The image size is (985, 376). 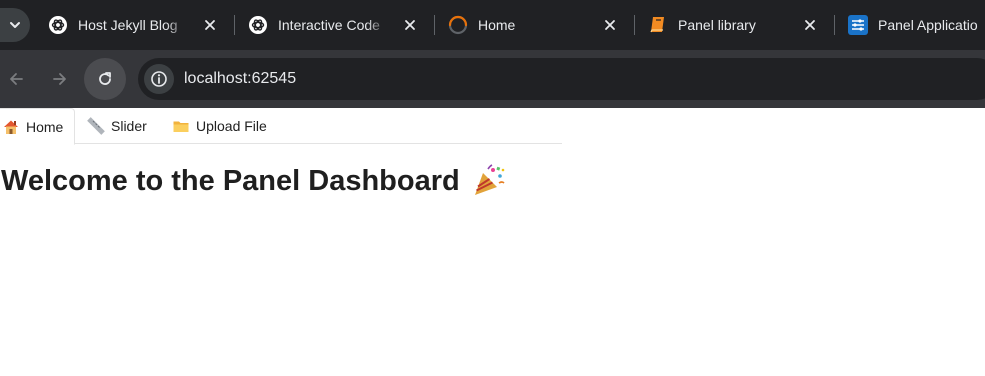 I want to click on tab-upload-file: Upload File, so click(x=227, y=126).